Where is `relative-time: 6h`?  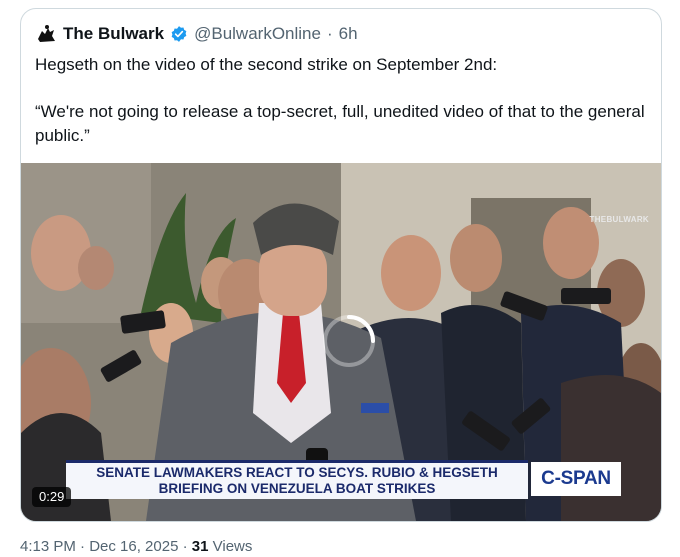 relative-time: 6h is located at coordinates (348, 34).